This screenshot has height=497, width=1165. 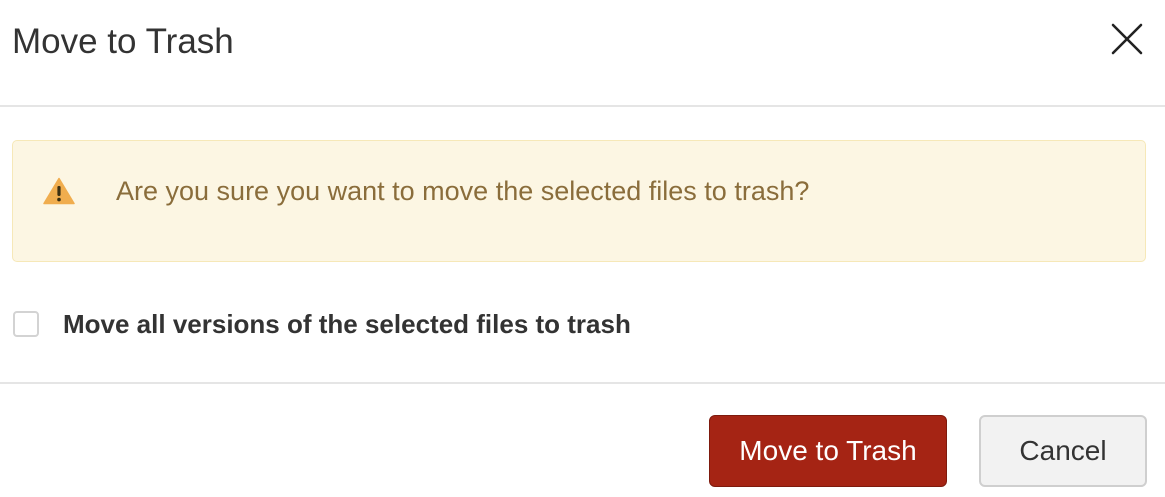 What do you see at coordinates (123, 41) in the screenshot?
I see `dialog-title: Move to Trash` at bounding box center [123, 41].